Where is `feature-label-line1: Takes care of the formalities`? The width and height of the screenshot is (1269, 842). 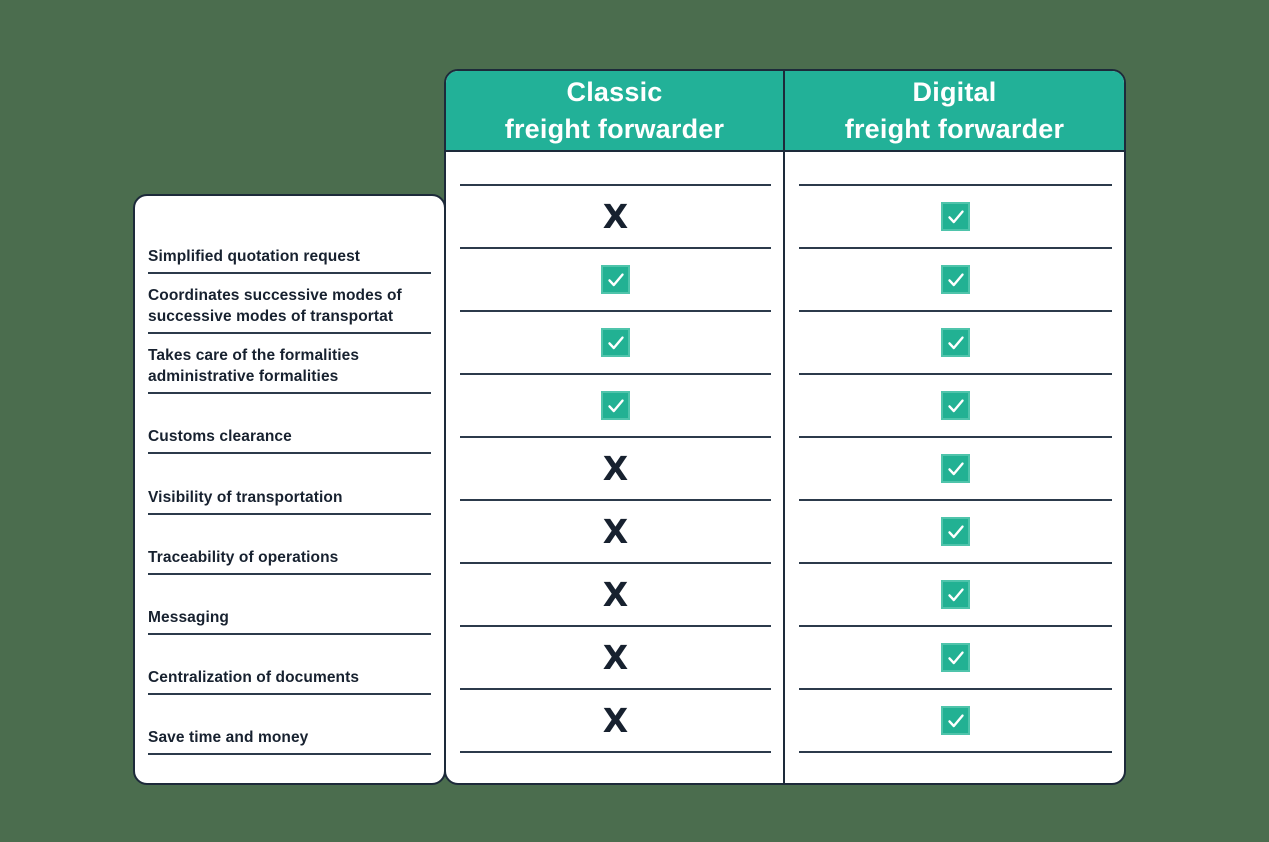
feature-label-line1: Takes care of the formalities is located at coordinates (254, 356).